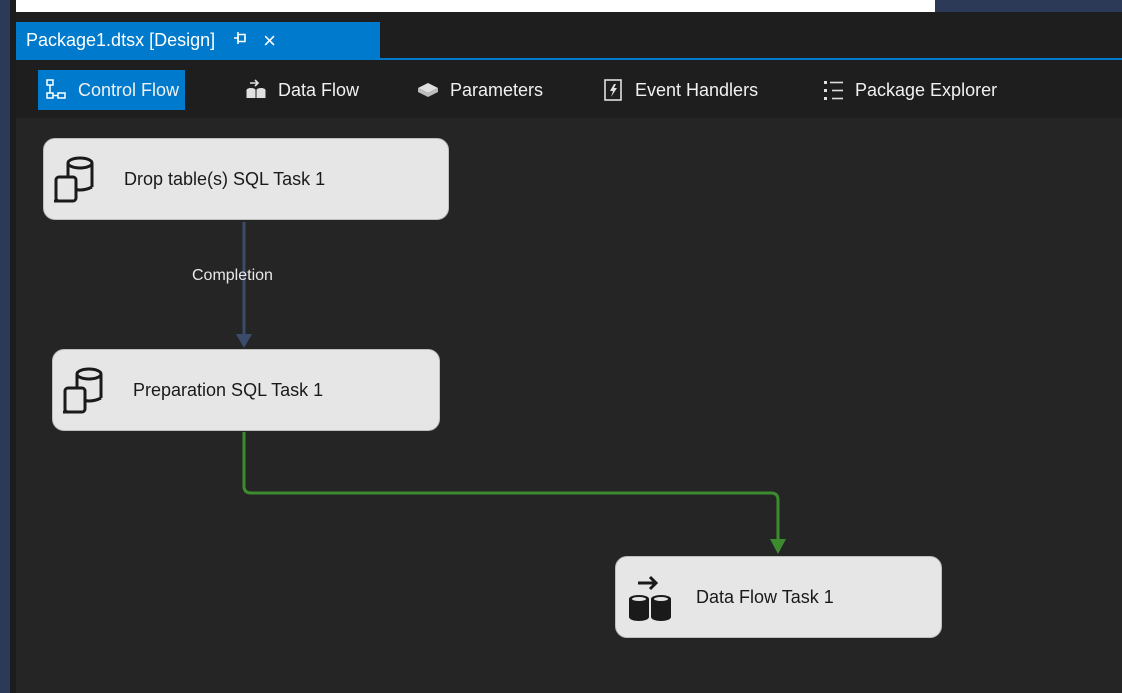  Describe the element at coordinates (778, 546) in the screenshot. I see `success-arrowhead` at that location.